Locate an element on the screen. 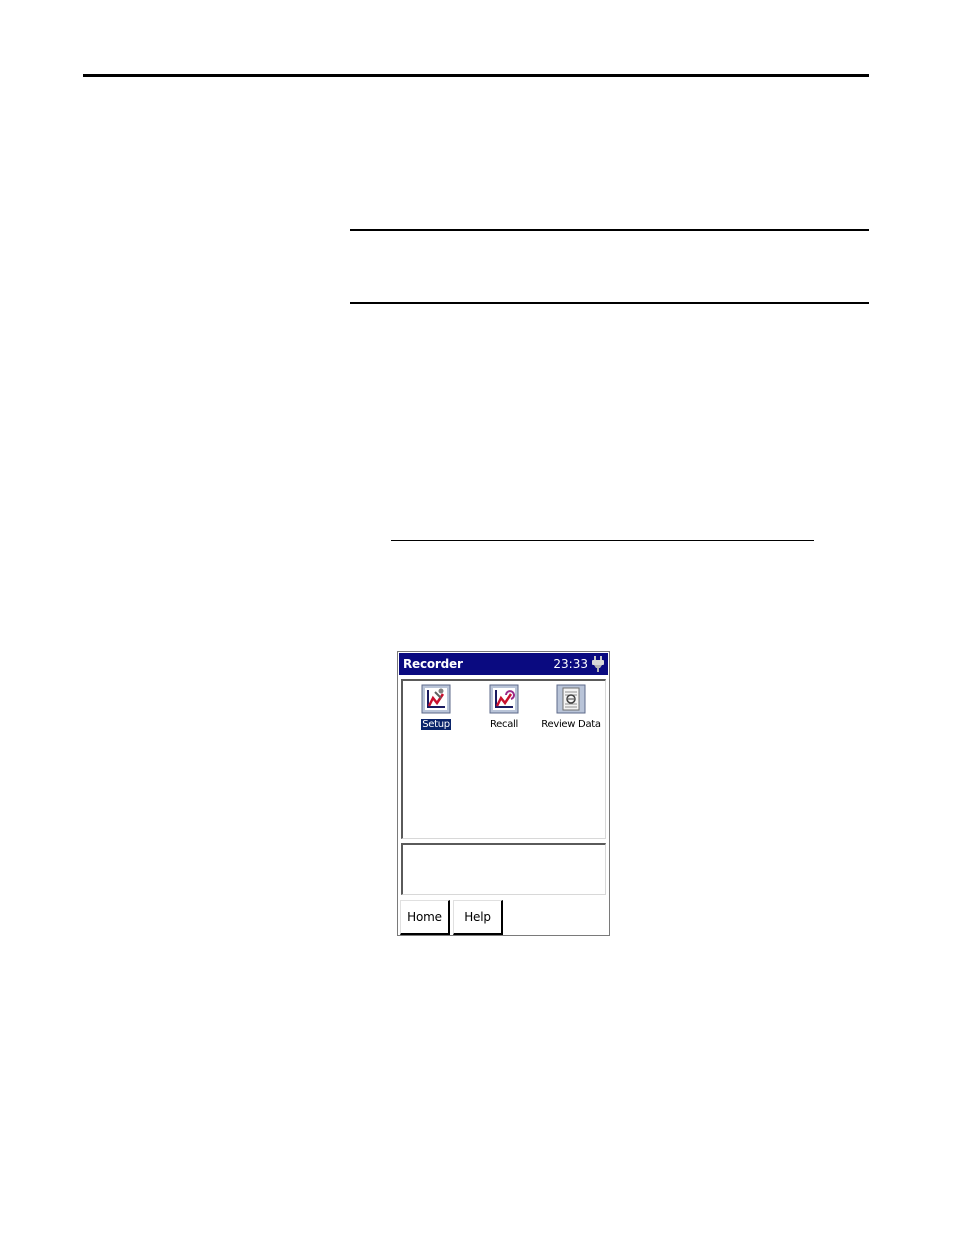 This screenshot has height=1235, width=954. recall-launcher: Recall is located at coordinates (504, 708).